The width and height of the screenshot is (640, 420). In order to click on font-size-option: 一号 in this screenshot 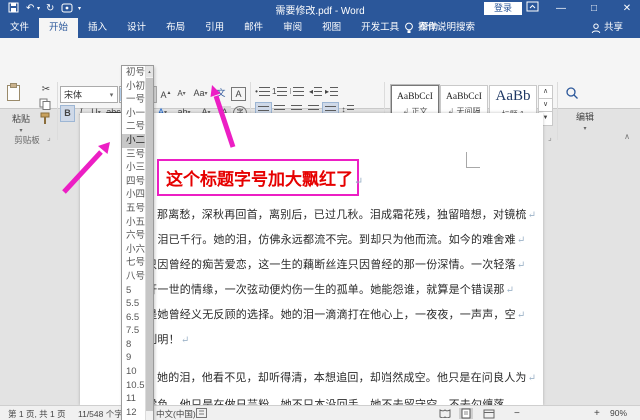, I will do `click(133, 100)`.